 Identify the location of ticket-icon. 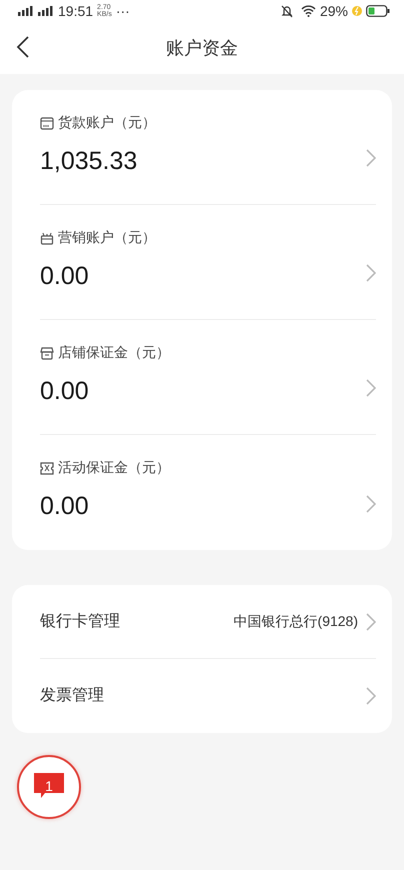
(47, 467).